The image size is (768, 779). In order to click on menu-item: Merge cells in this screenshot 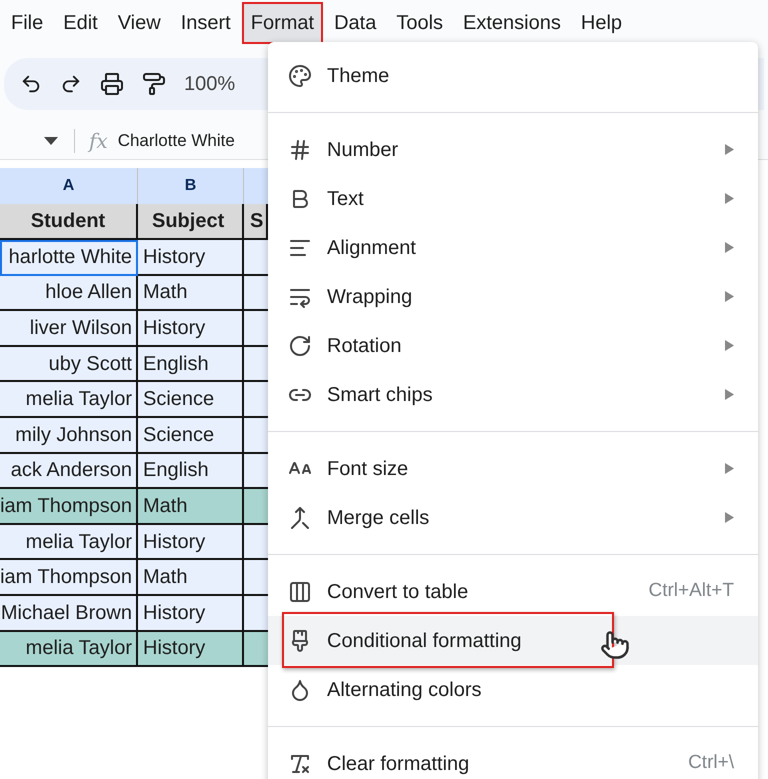, I will do `click(513, 517)`.